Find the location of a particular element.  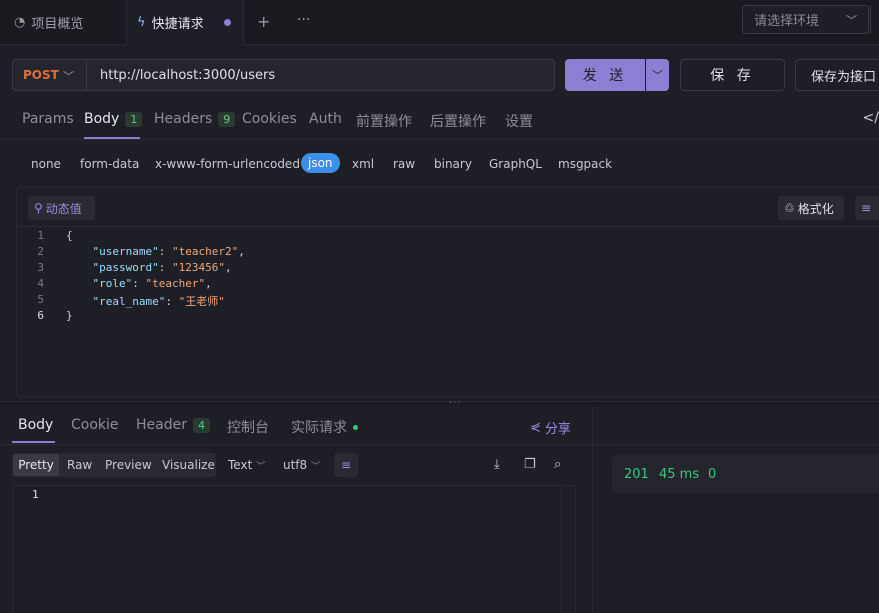

response-active-underline is located at coordinates (33, 442).